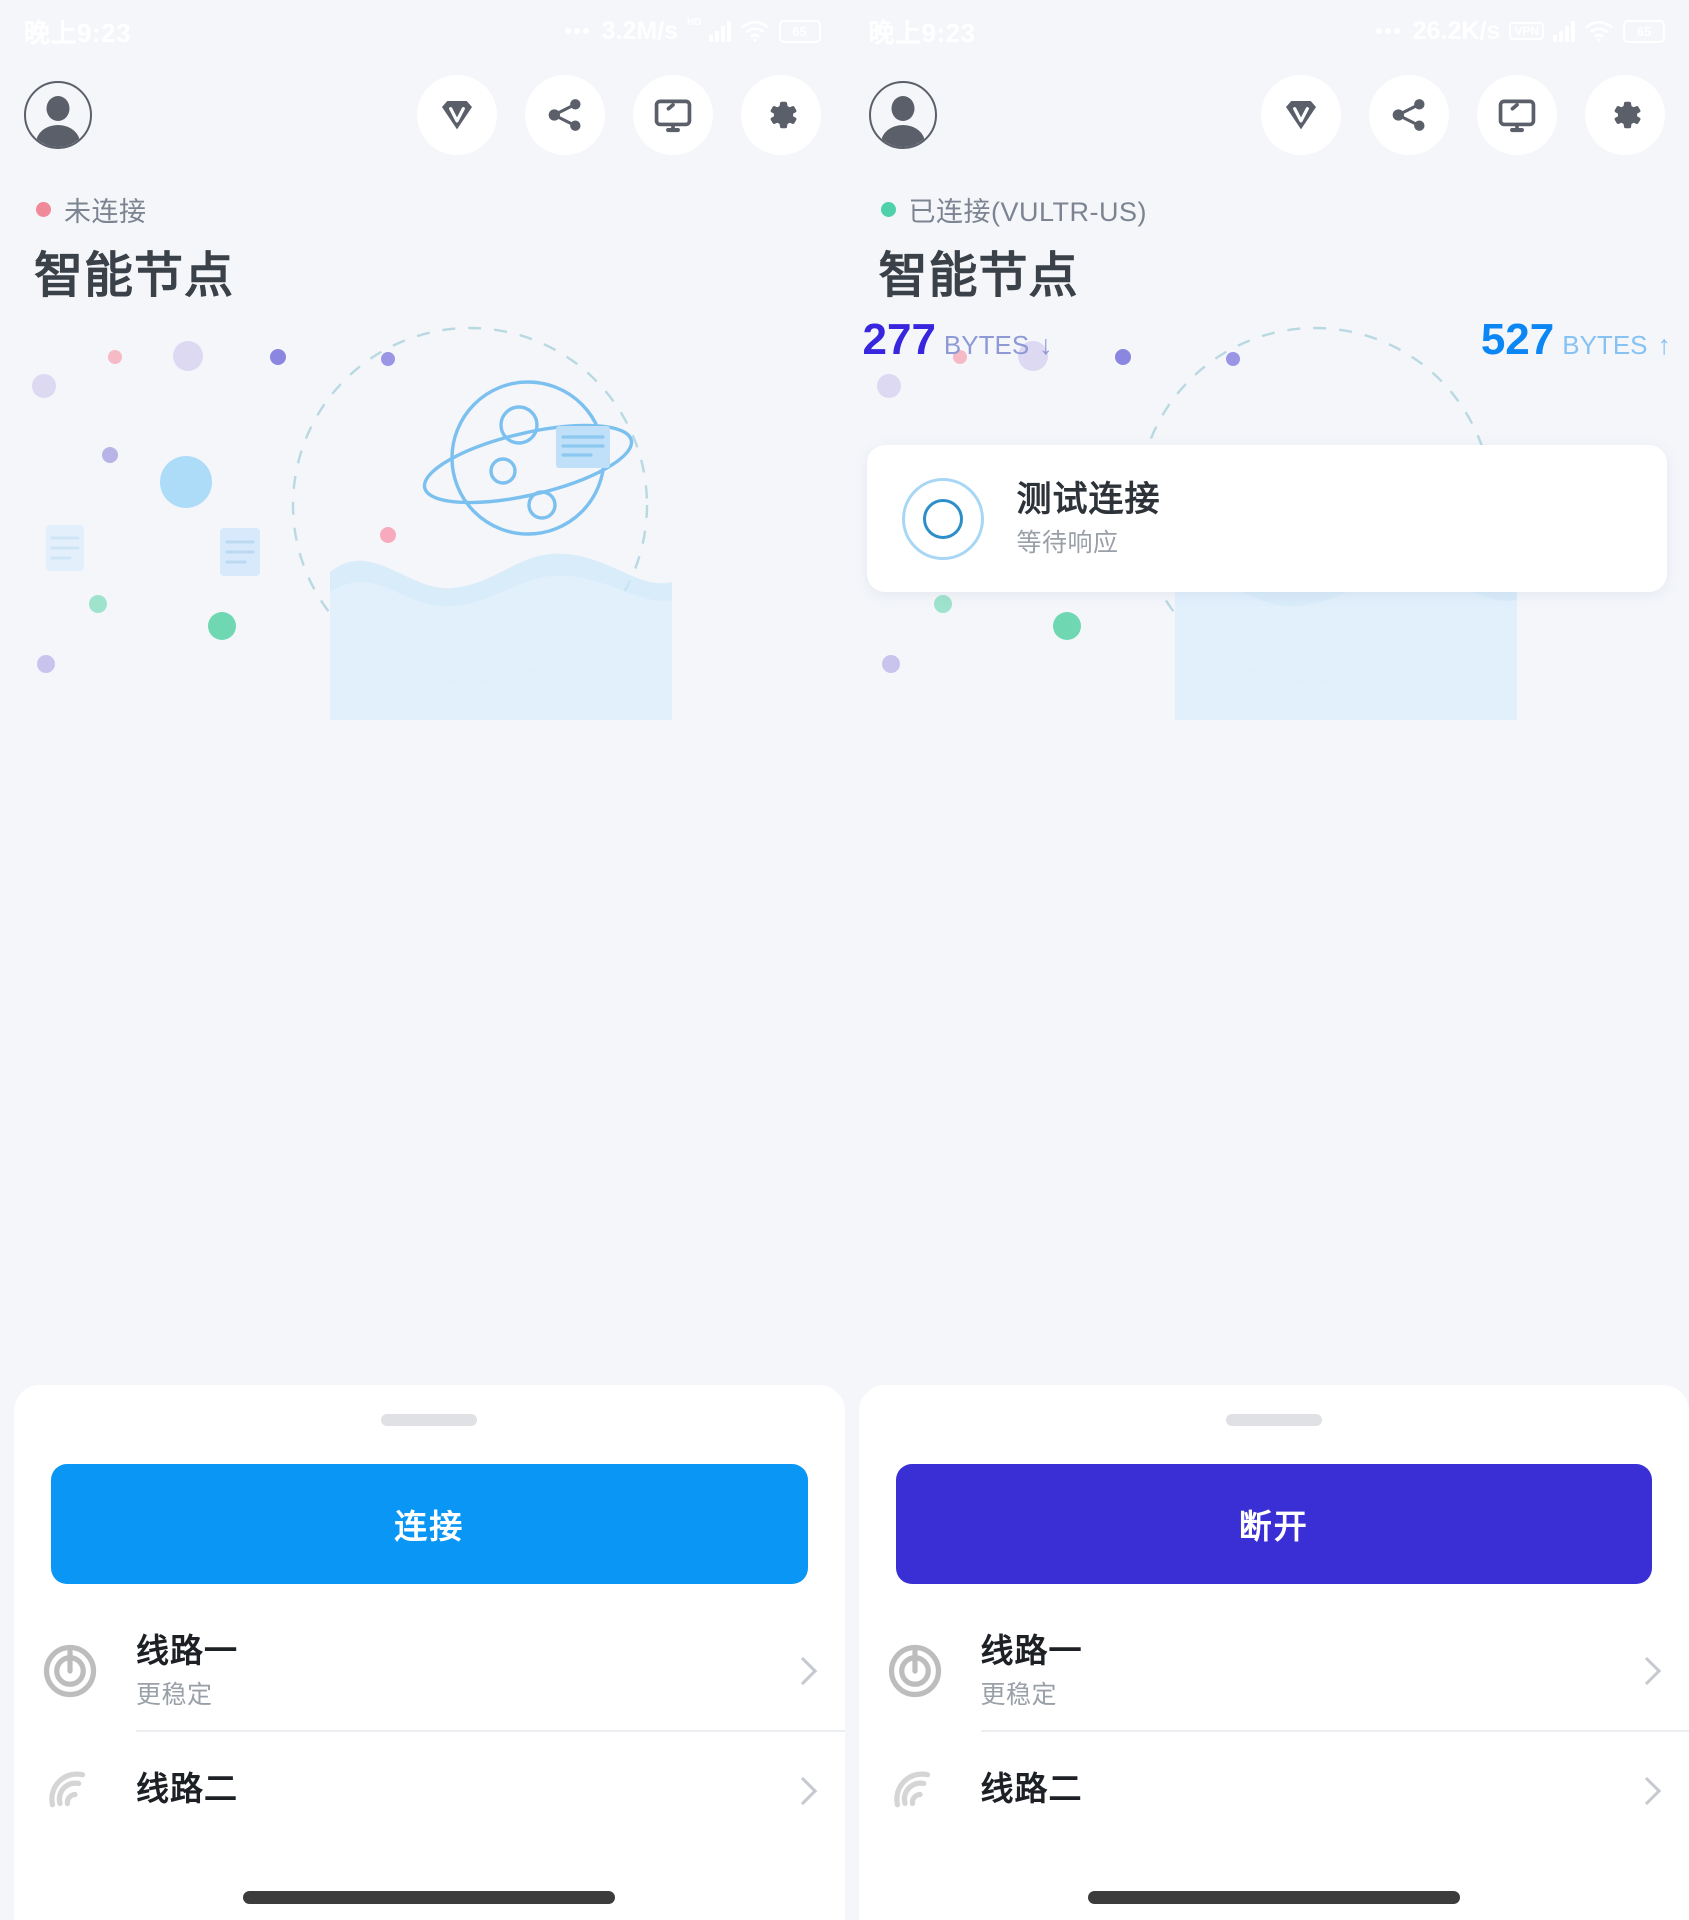 This screenshot has width=1689, height=1920. I want to click on download-unit: BYTES, so click(986, 345).